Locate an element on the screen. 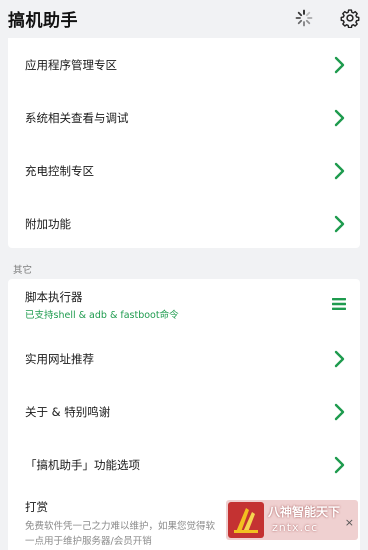 Image resolution: width=368 pixels, height=550 pixels. reward-title: 打赏 is located at coordinates (36, 507).